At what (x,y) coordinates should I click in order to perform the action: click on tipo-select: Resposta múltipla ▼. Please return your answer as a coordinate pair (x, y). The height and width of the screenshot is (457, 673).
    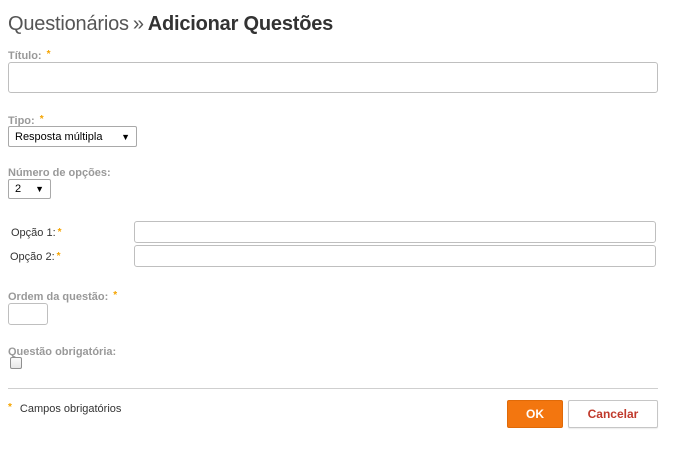
    Looking at the image, I should click on (72, 136).